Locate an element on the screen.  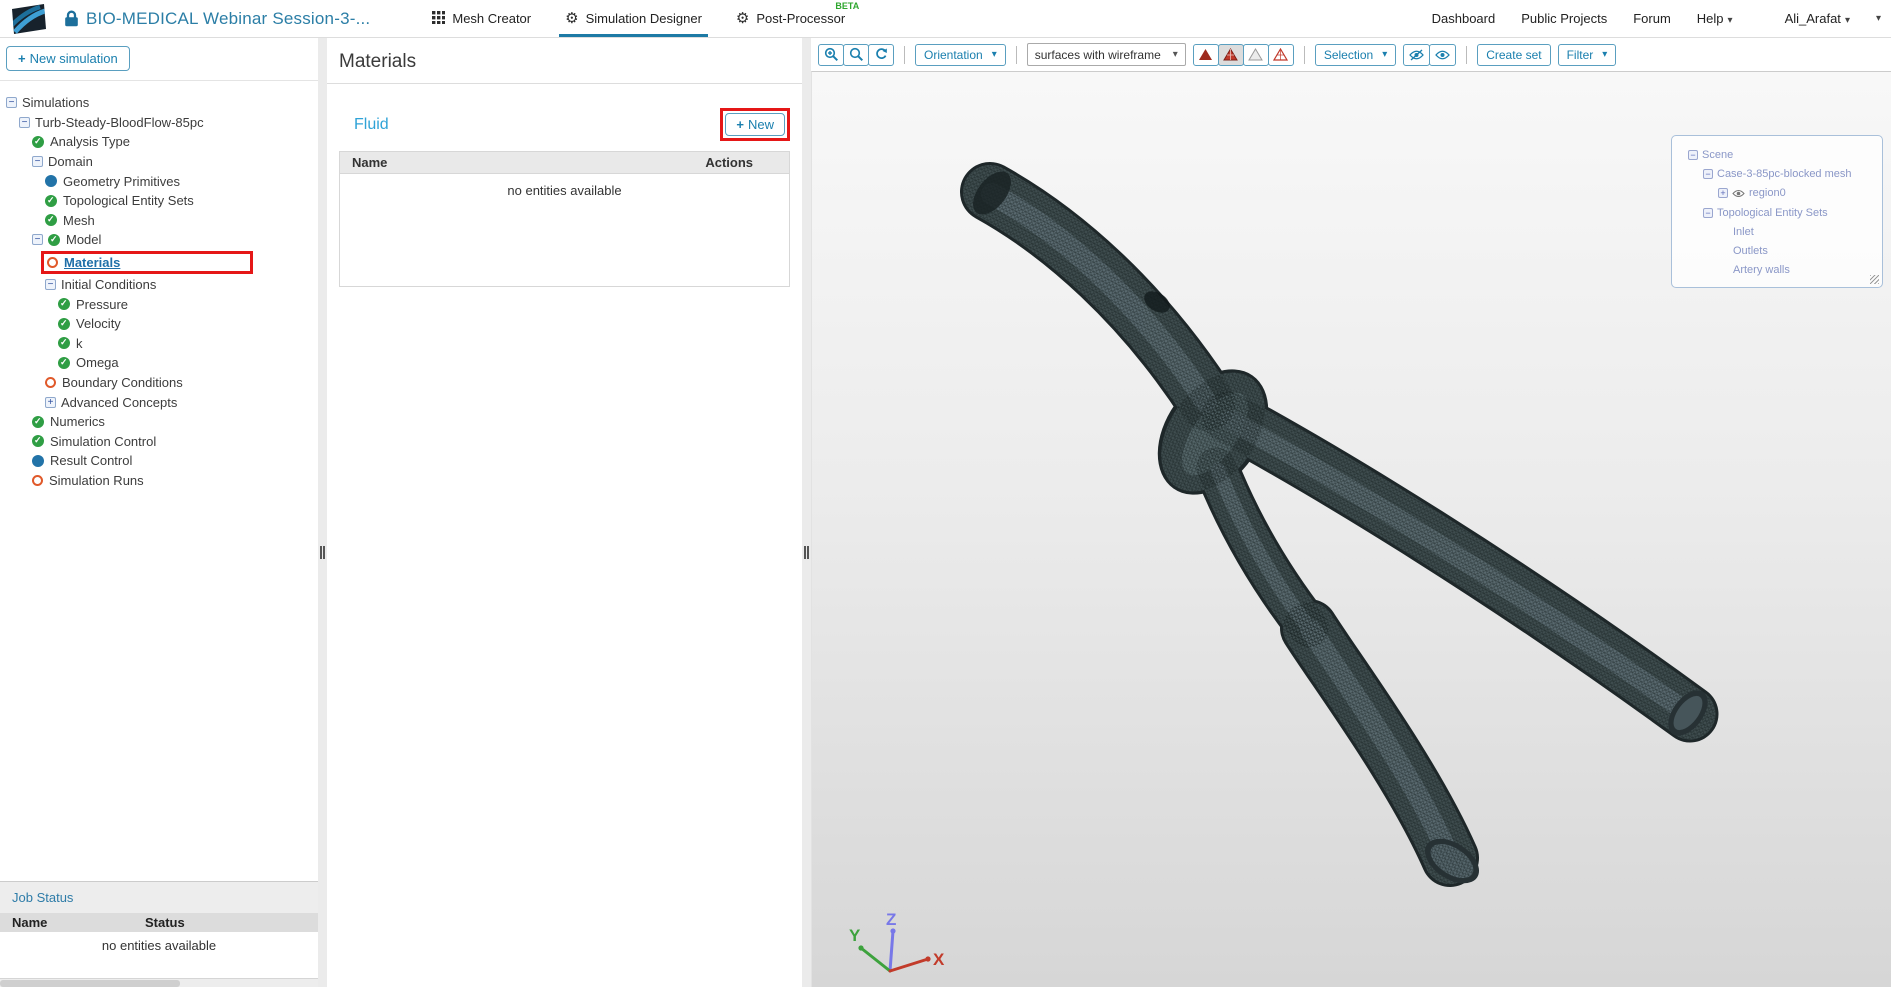
hide-selected-button is located at coordinates (1417, 54).